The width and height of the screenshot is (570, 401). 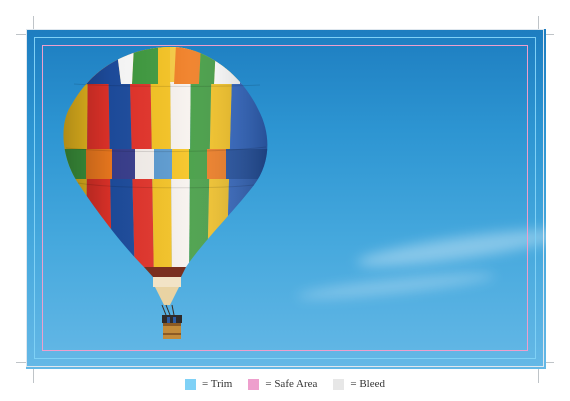 I want to click on guide-legend: = Trim = Safe Area = Bleed, so click(x=285, y=384).